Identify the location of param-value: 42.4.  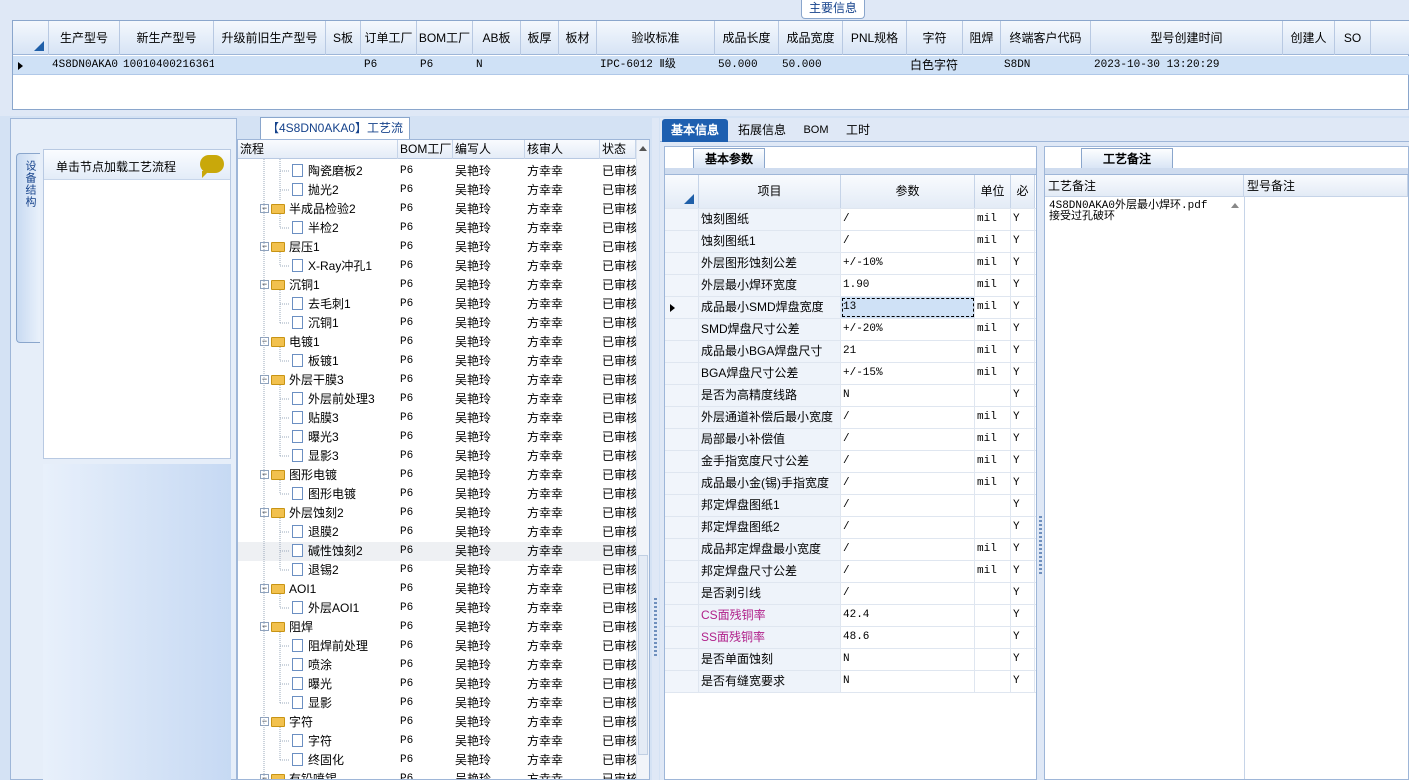
(908, 615).